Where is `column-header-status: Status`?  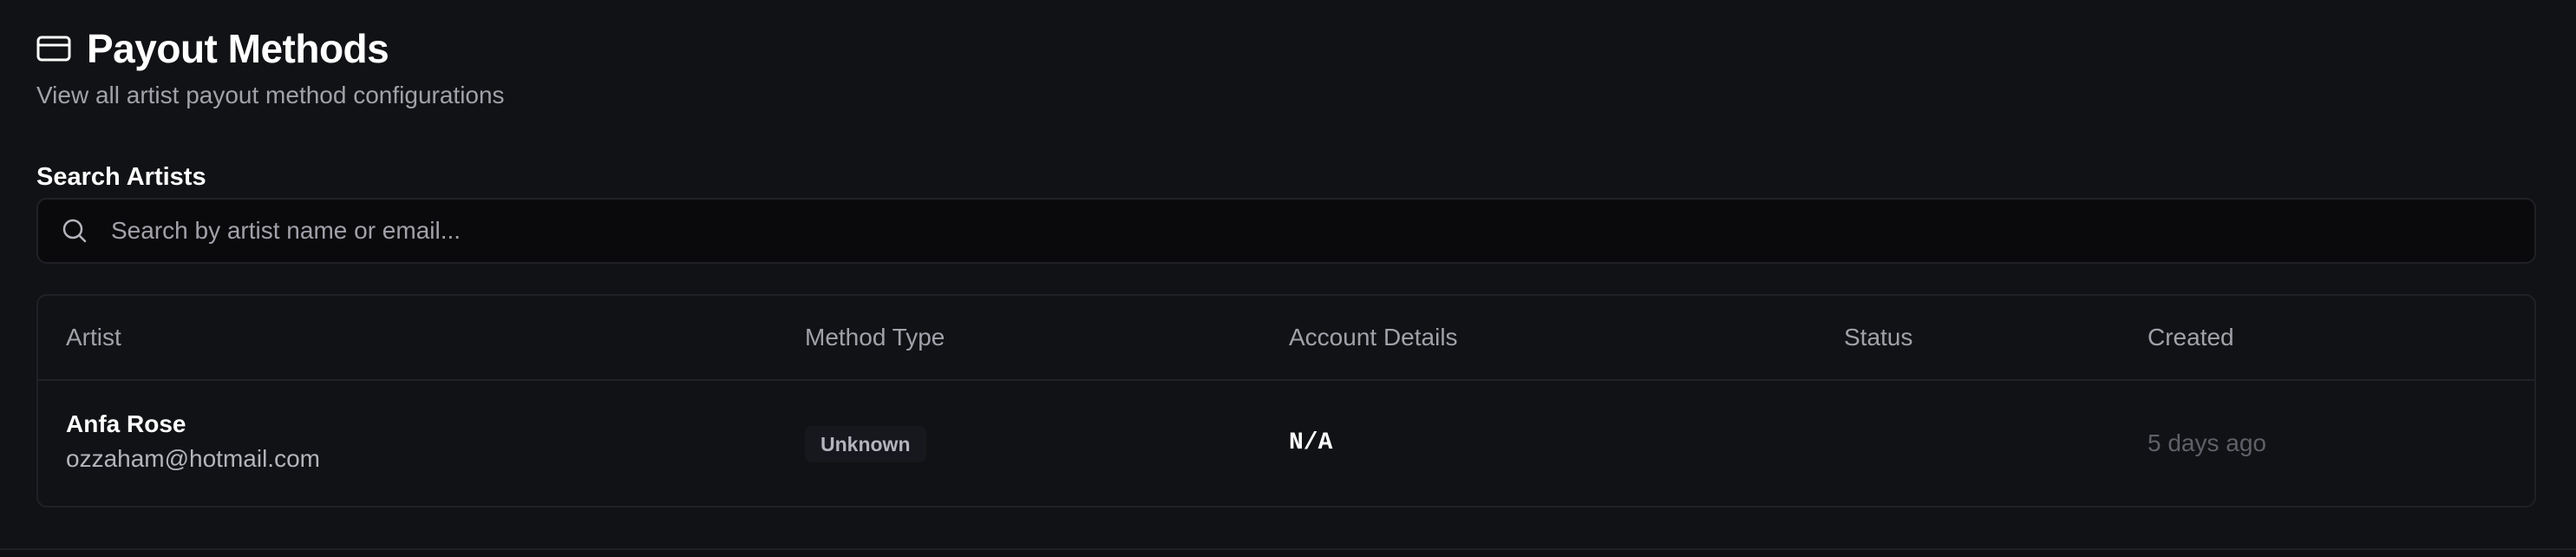
column-header-status: Status is located at coordinates (1878, 338).